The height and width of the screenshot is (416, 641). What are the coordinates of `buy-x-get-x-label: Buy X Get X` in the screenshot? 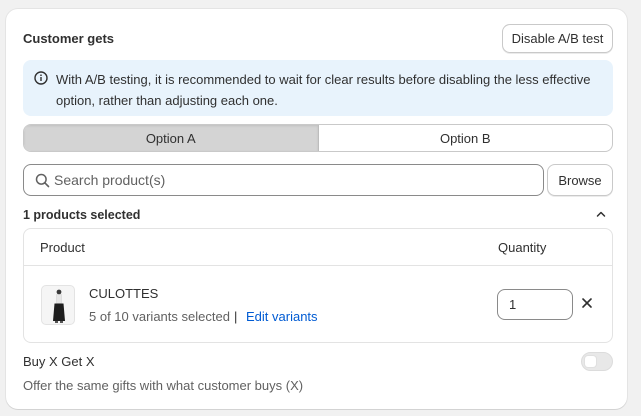 It's located at (59, 361).